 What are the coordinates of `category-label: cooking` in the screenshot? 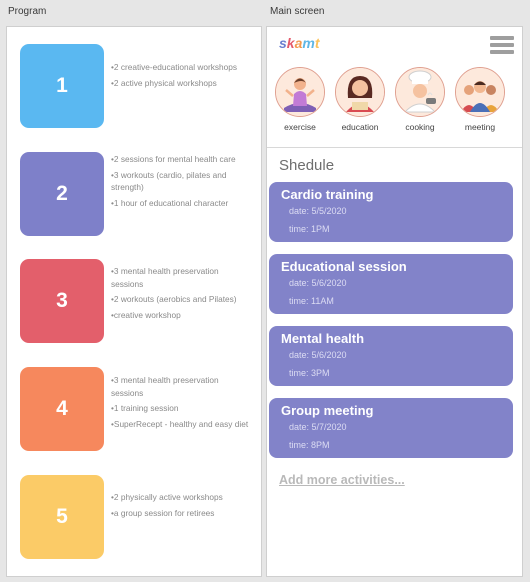 It's located at (420, 127).